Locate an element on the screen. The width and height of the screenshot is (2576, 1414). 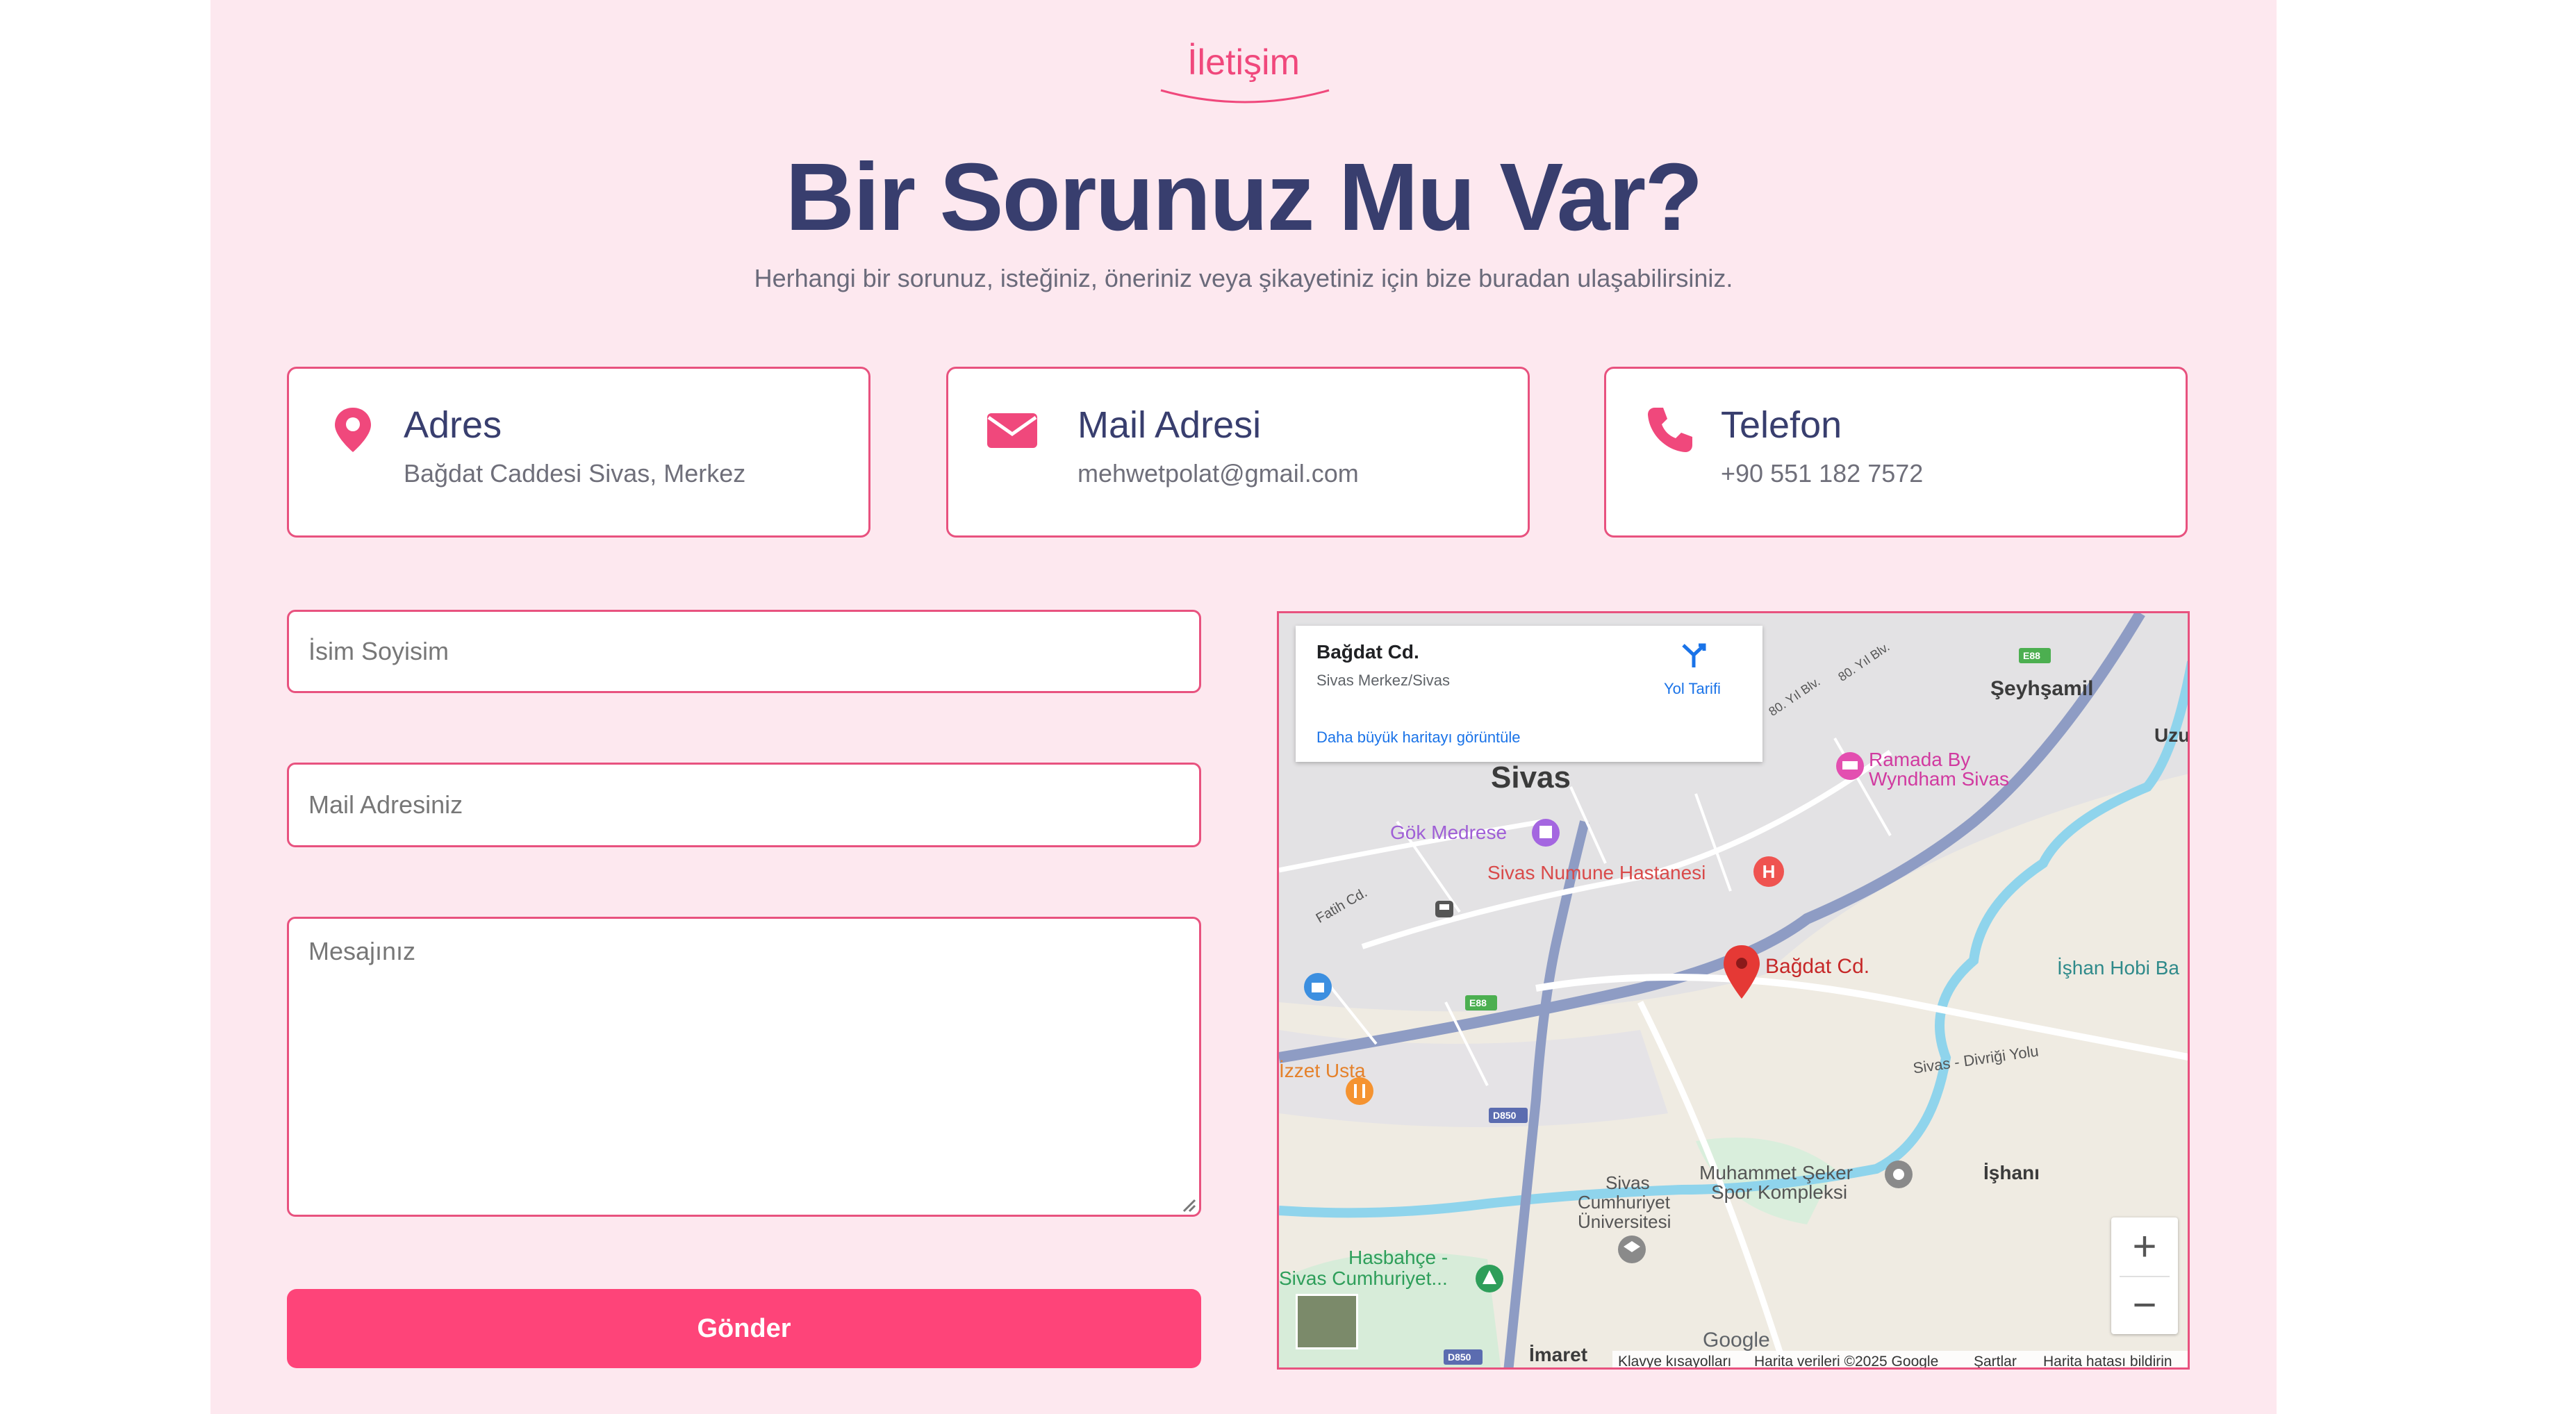
terms-link: Şartlar is located at coordinates (1996, 1360).